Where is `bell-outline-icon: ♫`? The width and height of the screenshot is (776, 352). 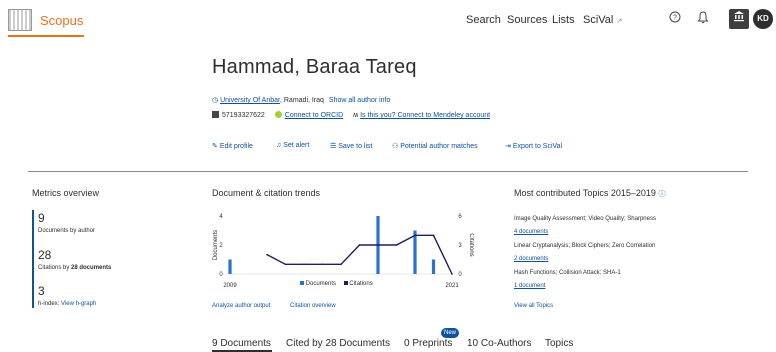
bell-outline-icon: ♫ is located at coordinates (279, 145).